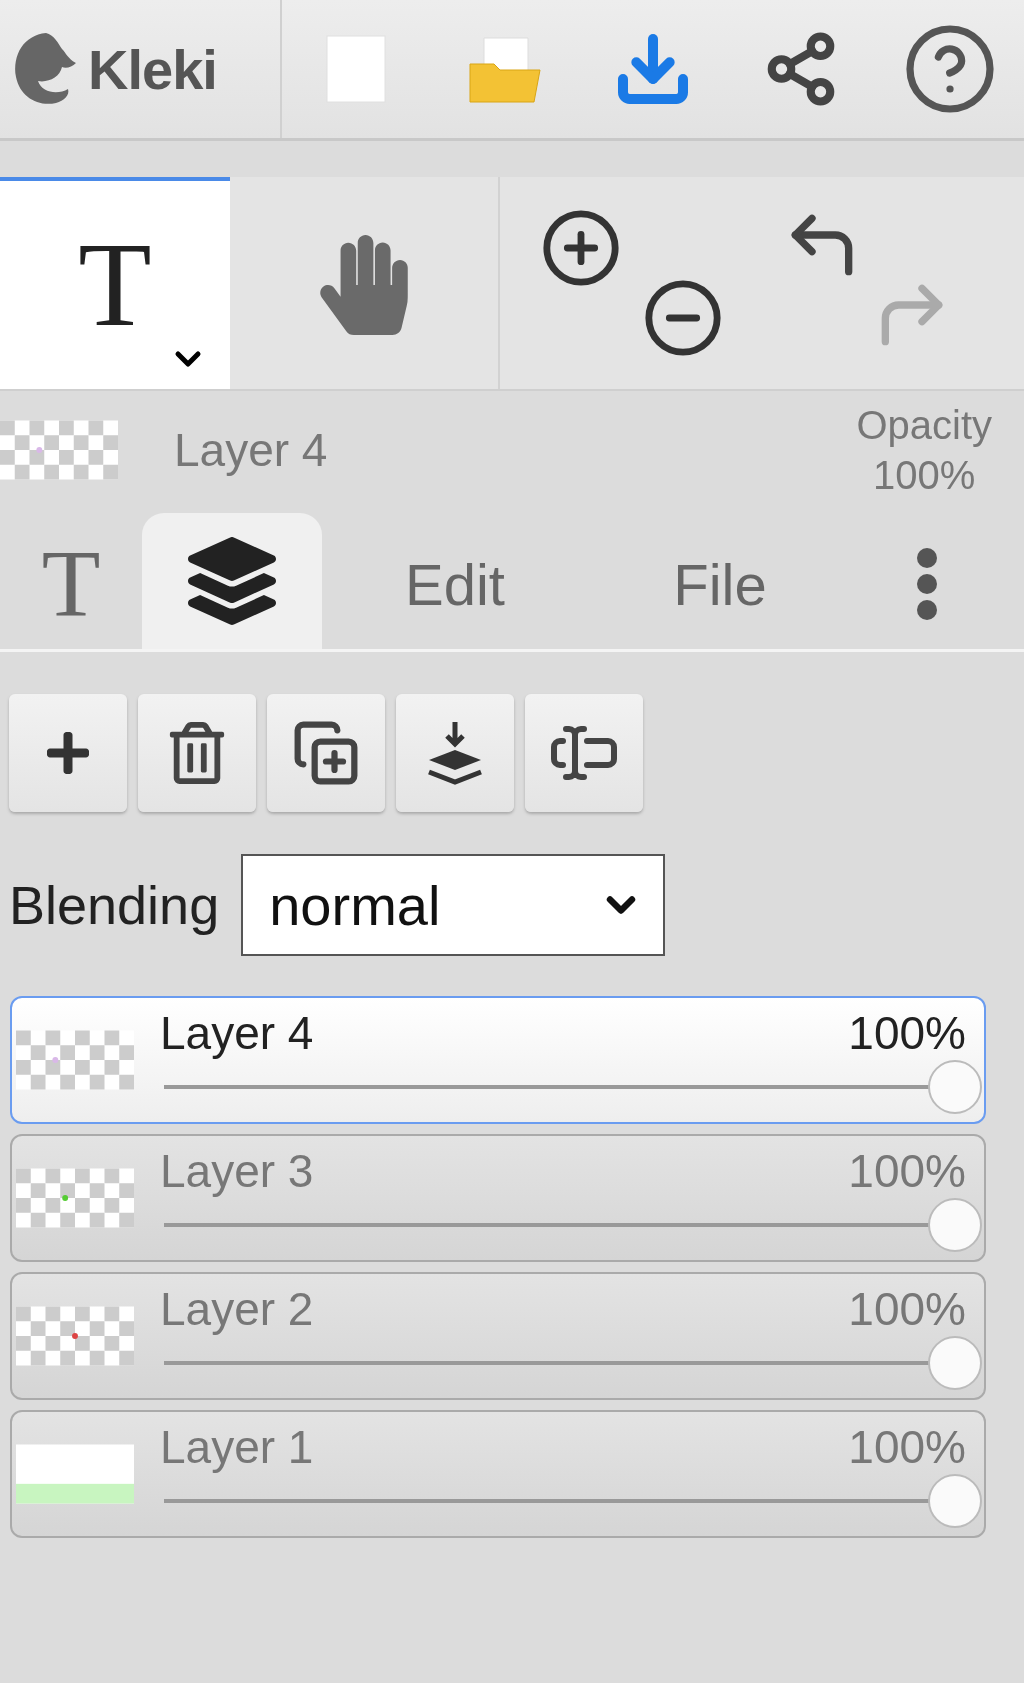  Describe the element at coordinates (498, 1474) in the screenshot. I see `layer-item: Layer 1 100%` at that location.